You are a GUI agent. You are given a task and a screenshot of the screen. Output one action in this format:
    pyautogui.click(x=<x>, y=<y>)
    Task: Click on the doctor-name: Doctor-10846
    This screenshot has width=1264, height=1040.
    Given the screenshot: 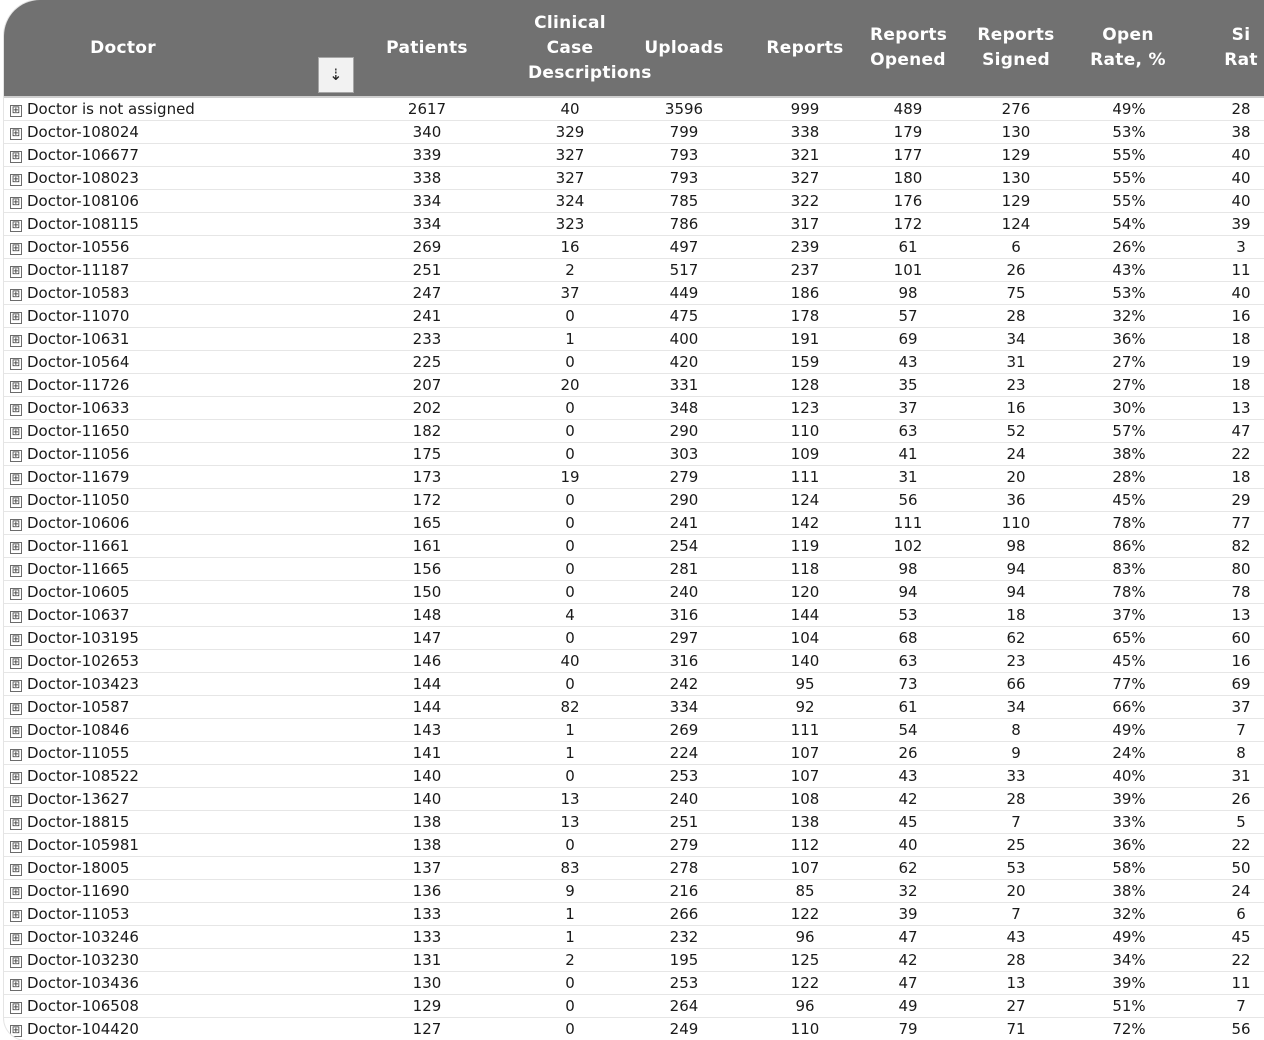 What is the action you would take?
    pyautogui.click(x=78, y=730)
    